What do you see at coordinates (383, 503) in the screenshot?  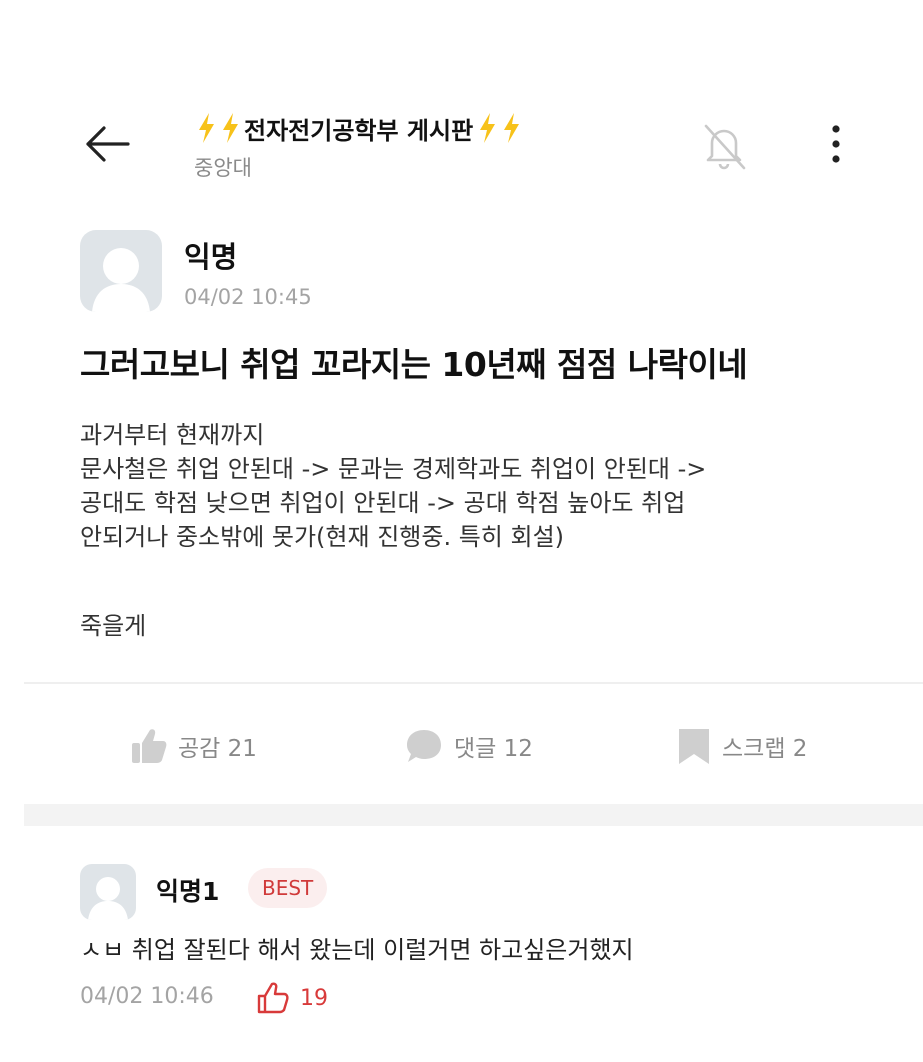 I see `post-body-line: 공대도 학점 낮으면 취업이 안된대 -> 공대 학점 높아도 취업` at bounding box center [383, 503].